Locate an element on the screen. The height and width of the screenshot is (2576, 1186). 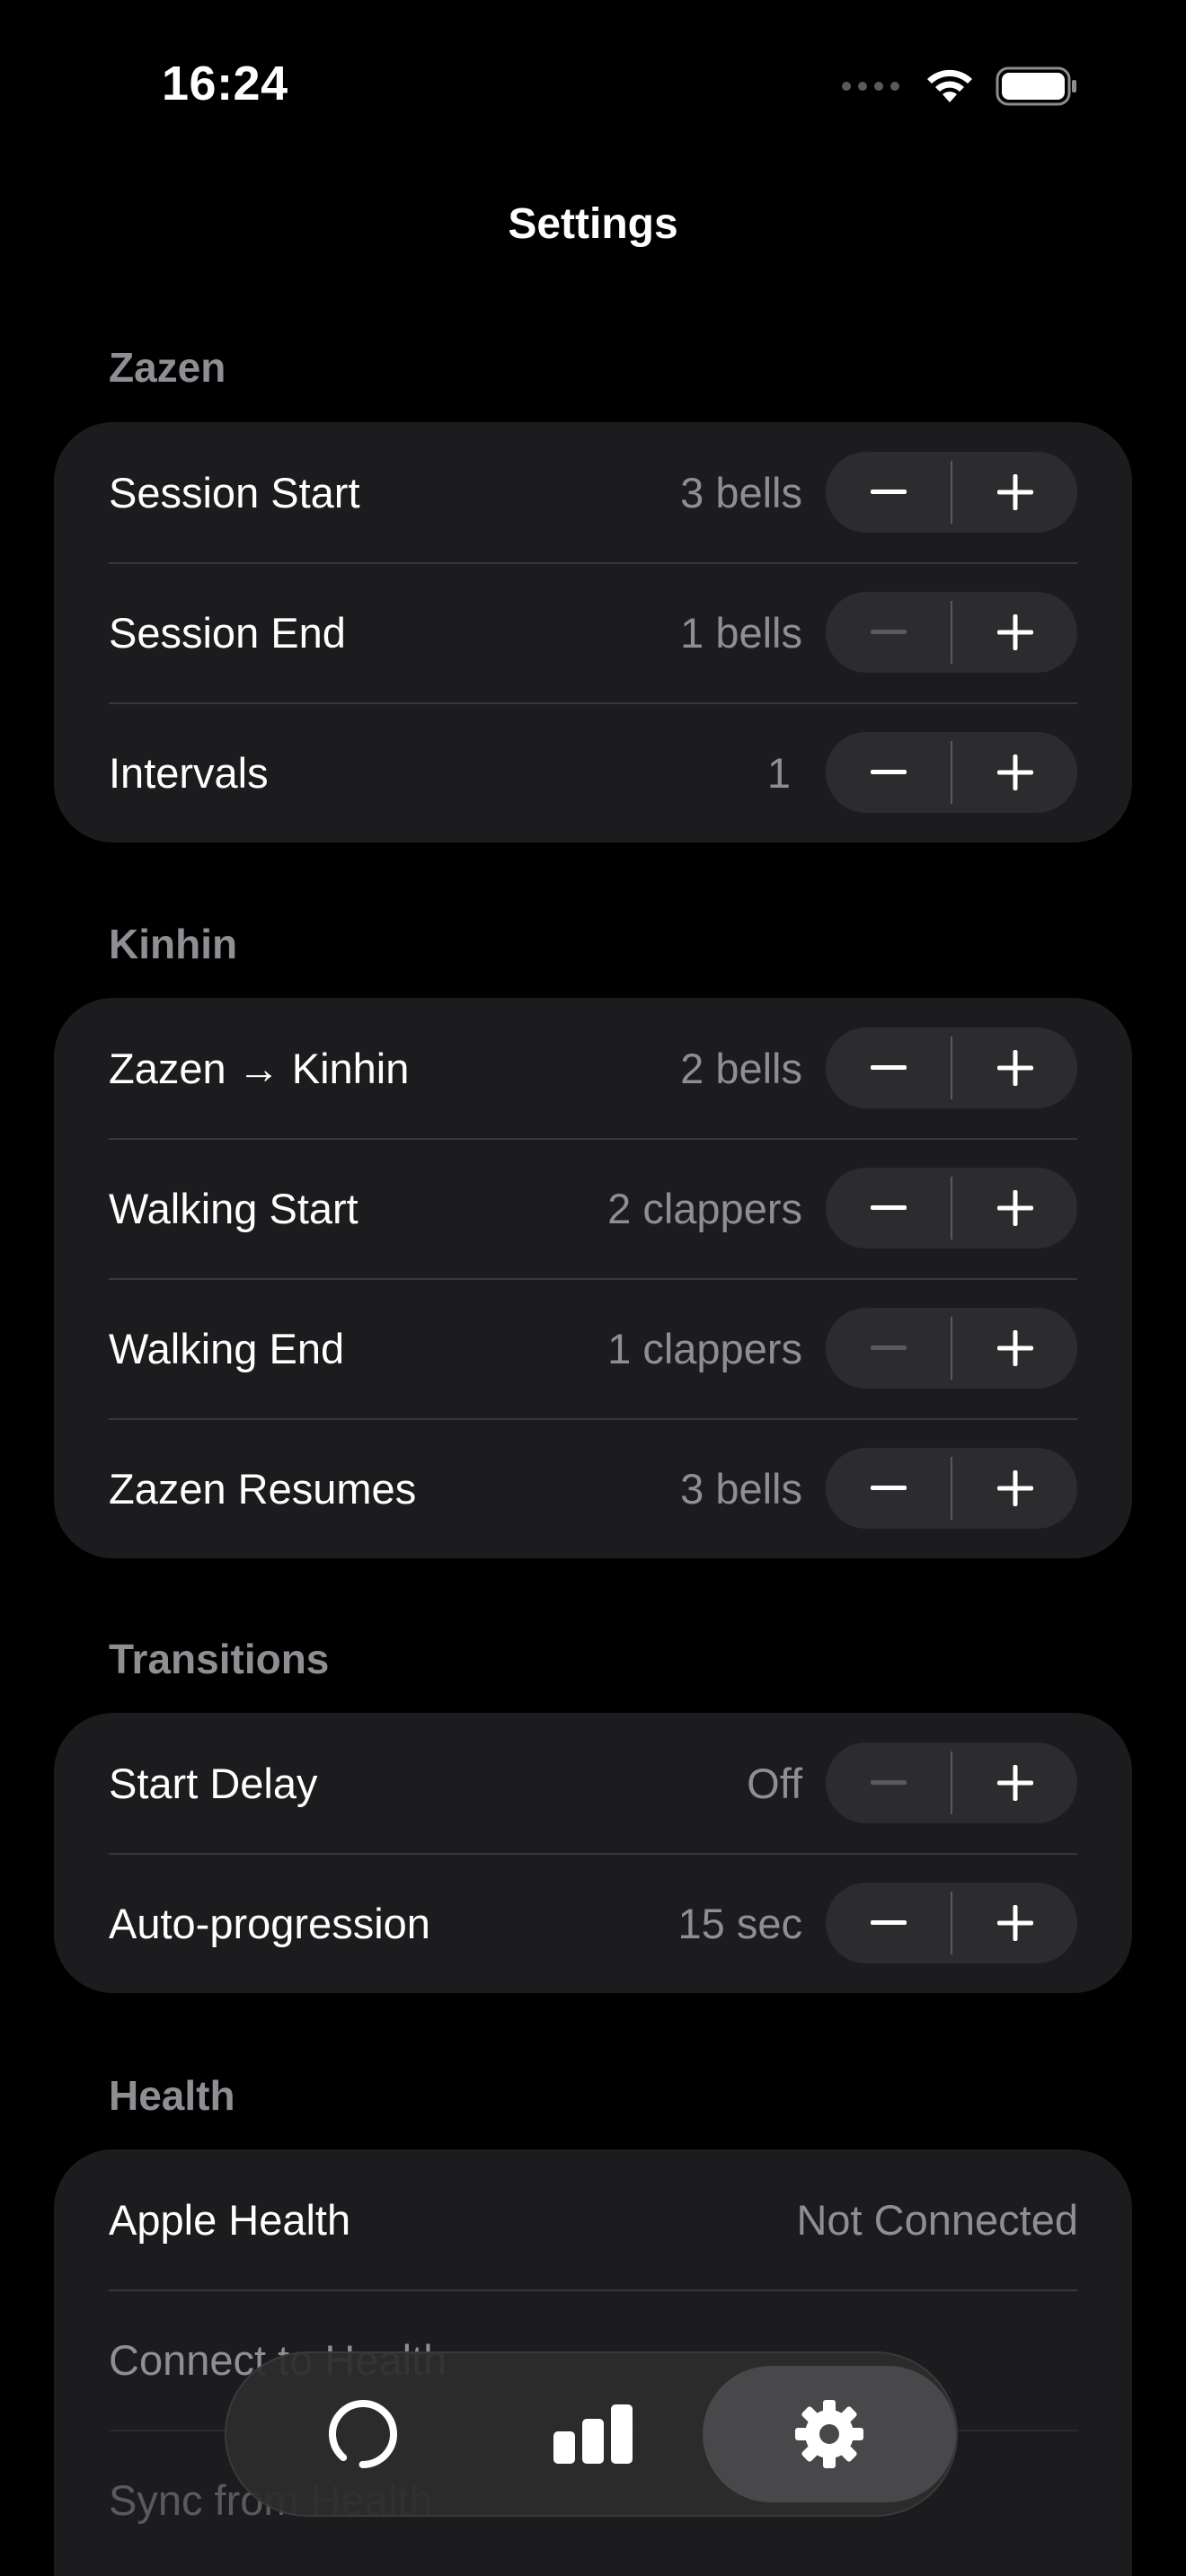
row-label: Start Delay is located at coordinates (213, 1783).